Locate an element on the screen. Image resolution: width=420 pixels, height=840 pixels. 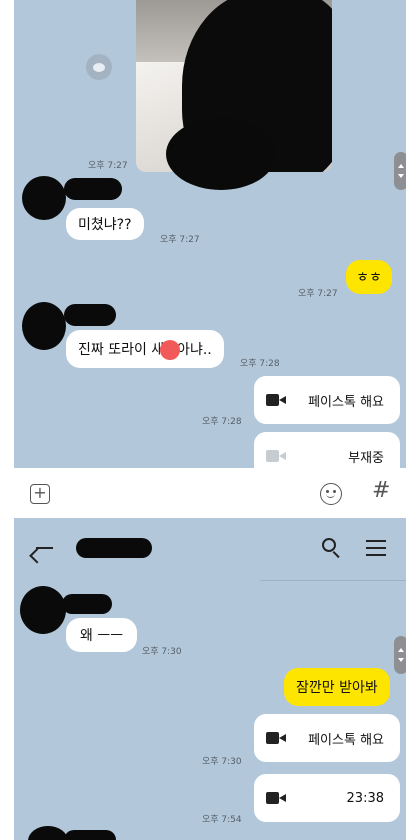
menu-icon is located at coordinates (376, 548).